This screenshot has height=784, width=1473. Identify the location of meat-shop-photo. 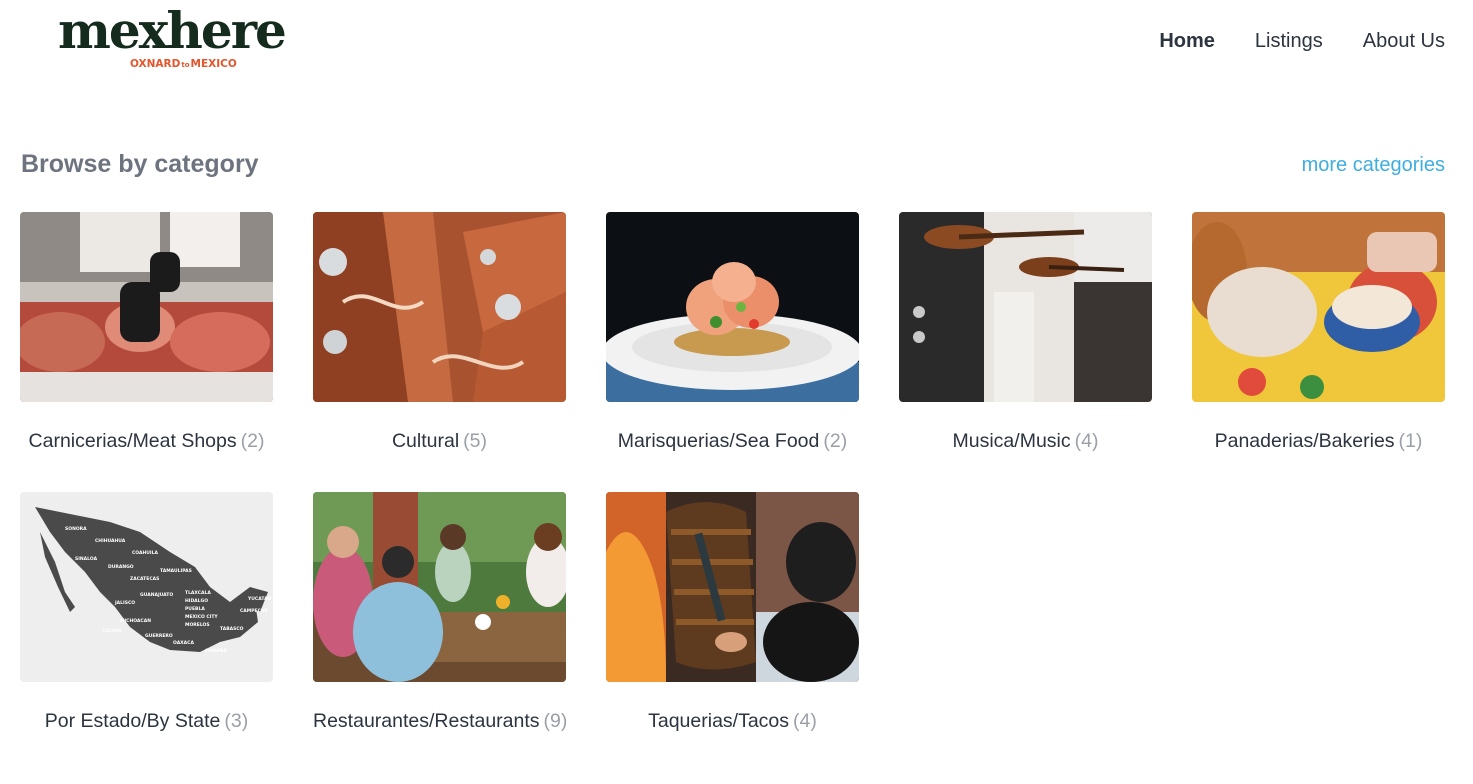
(146, 307).